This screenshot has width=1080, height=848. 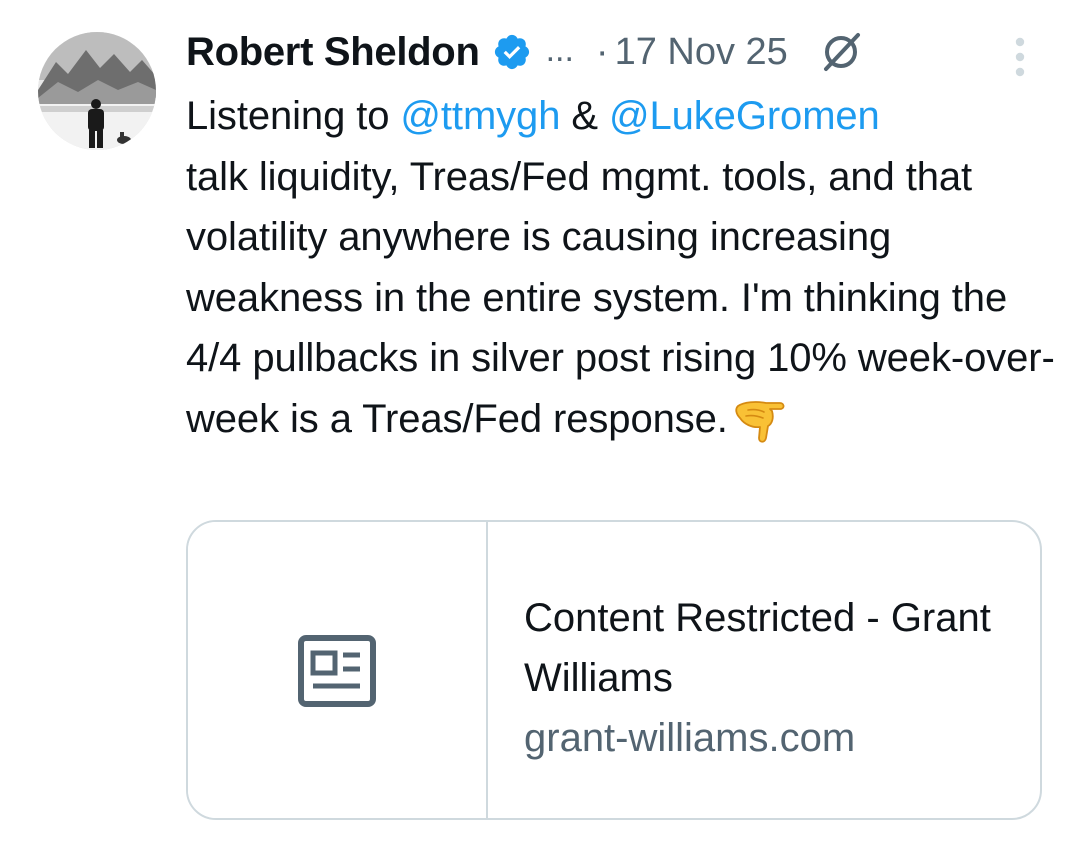 What do you see at coordinates (744, 116) in the screenshot?
I see `mention-lukegromen: @LukeGromen` at bounding box center [744, 116].